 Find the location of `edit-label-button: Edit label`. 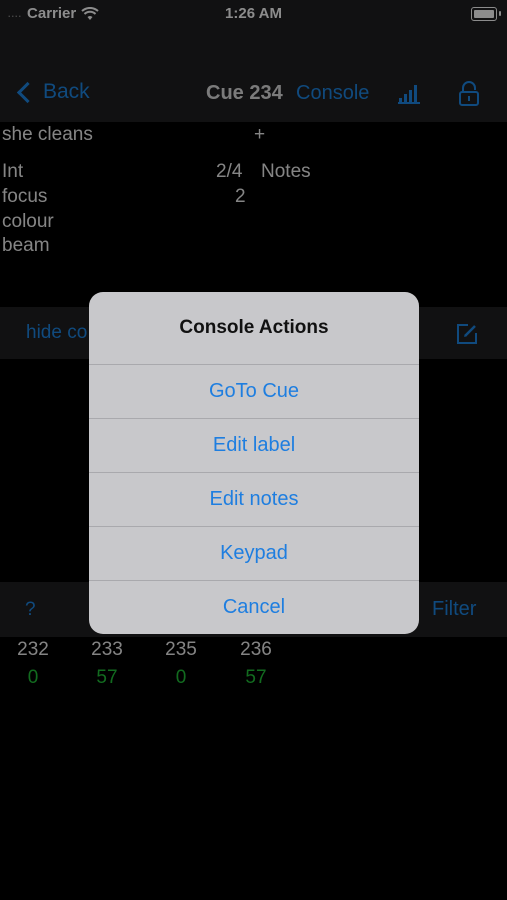

edit-label-button: Edit label is located at coordinates (254, 445).